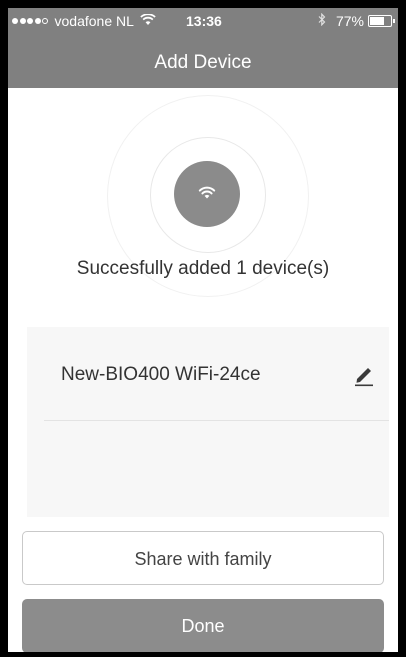  I want to click on status-bar: vodafone NL 13:36 77%, so click(203, 20).